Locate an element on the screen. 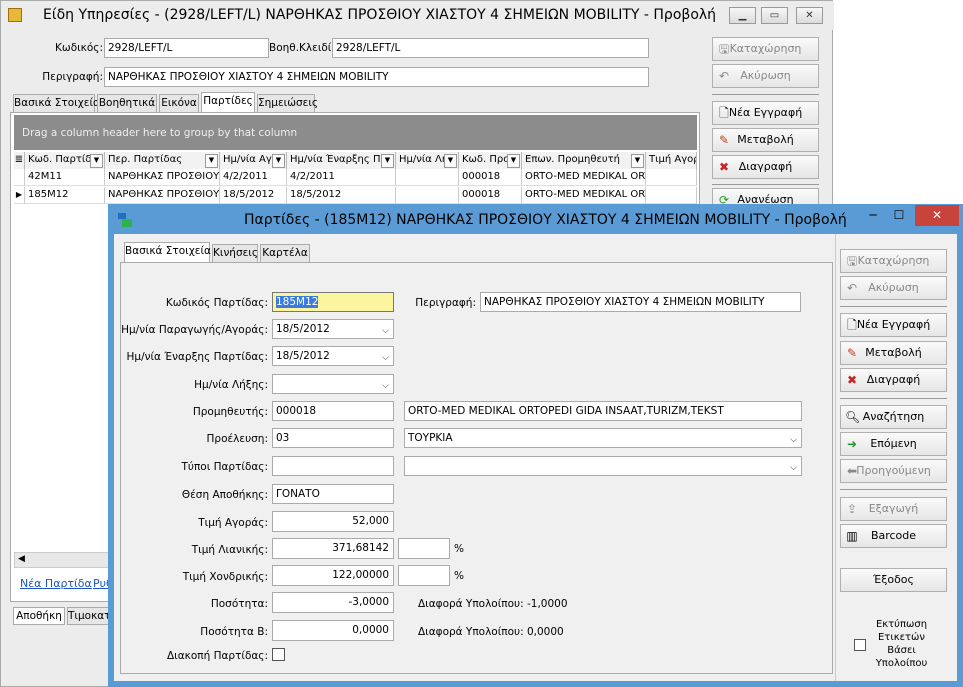 This screenshot has width=963, height=687. wholesale-percent-field is located at coordinates (424, 575).